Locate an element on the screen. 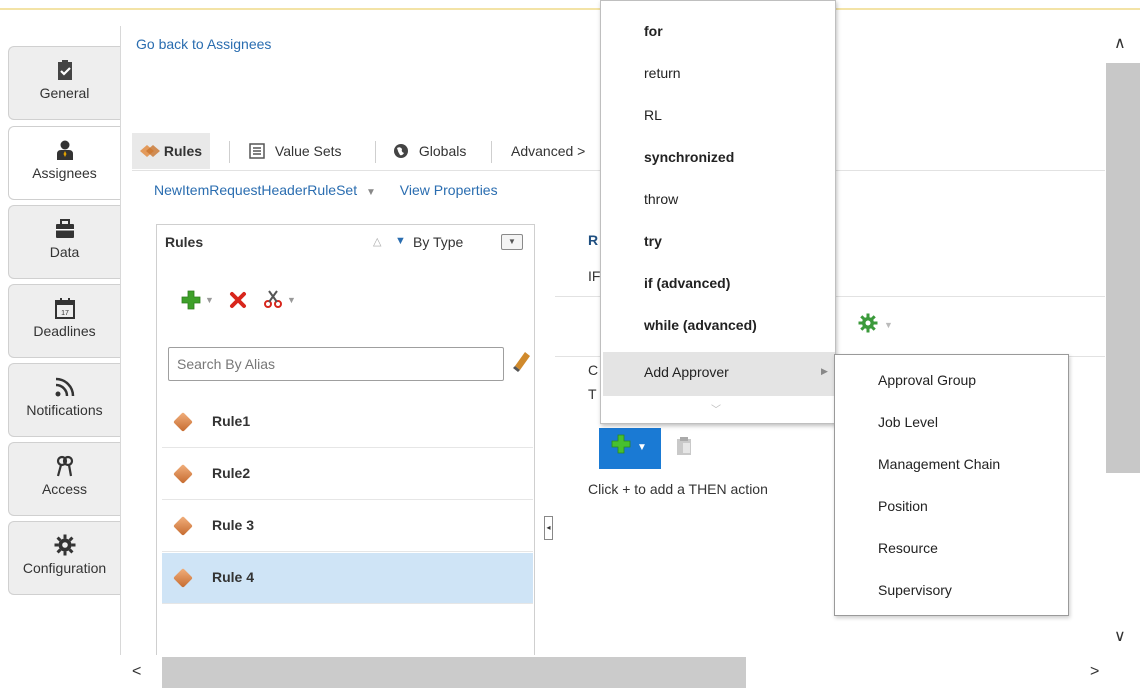  menu-item-try: try is located at coordinates (653, 241).